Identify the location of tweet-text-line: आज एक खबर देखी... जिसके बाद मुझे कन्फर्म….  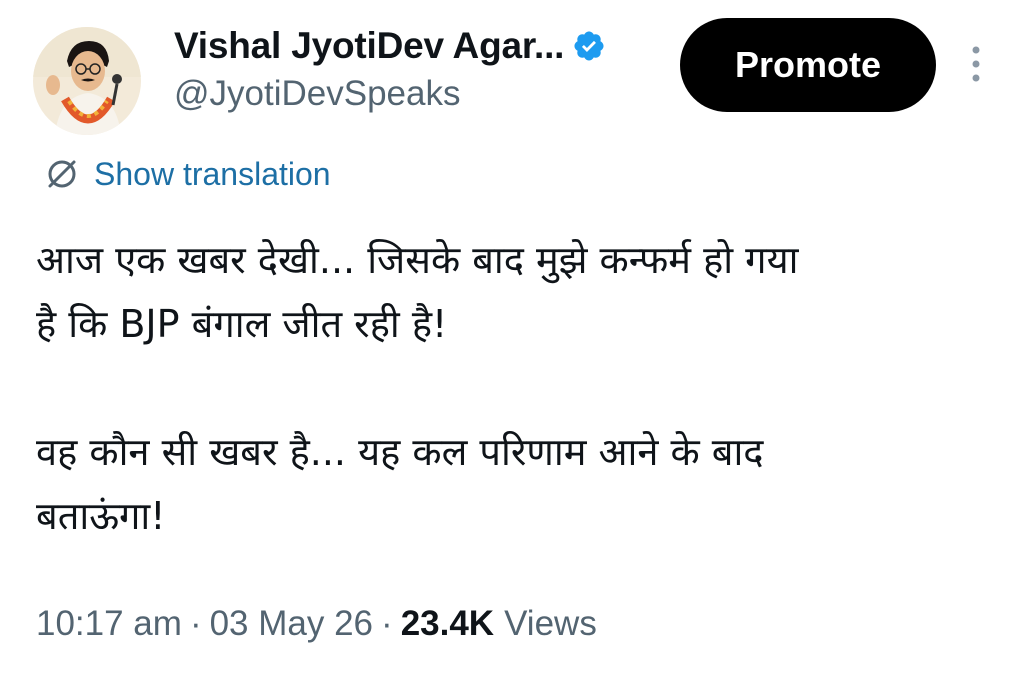
(417, 260).